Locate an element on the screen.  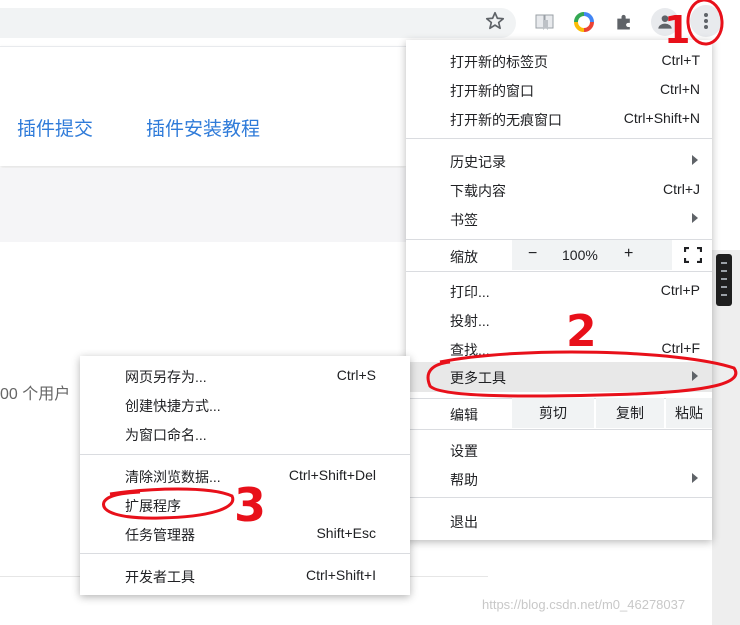
cut-button: 剪切 is located at coordinates (553, 413).